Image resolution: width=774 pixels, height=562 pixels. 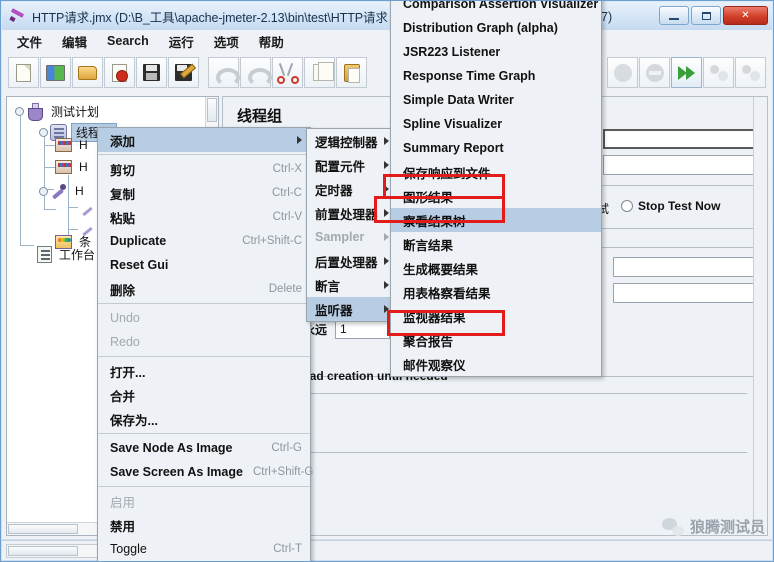 I want to click on open-folder-icon, so click(x=87, y=72).